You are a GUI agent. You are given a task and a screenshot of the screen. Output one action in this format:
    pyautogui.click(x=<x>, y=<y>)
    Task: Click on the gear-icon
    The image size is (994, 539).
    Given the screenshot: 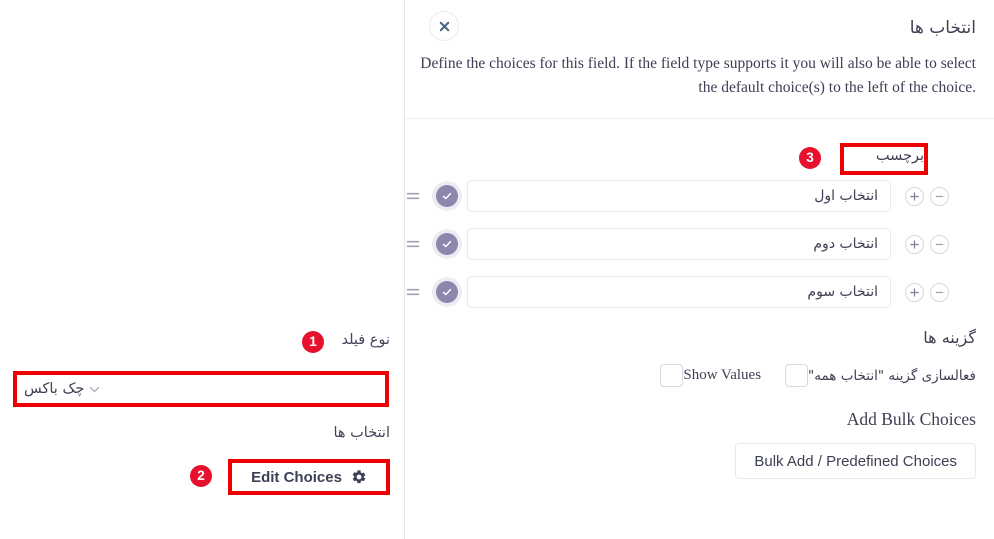 What is the action you would take?
    pyautogui.click(x=359, y=477)
    